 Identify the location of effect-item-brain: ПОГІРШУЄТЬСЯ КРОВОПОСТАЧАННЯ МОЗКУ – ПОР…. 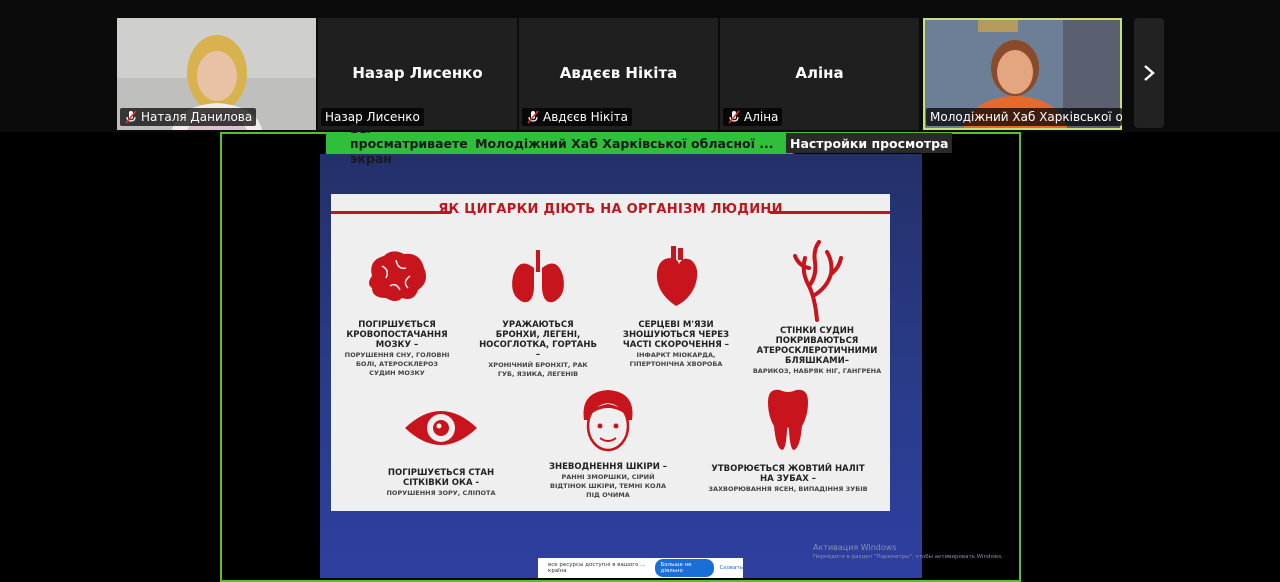
(397, 312).